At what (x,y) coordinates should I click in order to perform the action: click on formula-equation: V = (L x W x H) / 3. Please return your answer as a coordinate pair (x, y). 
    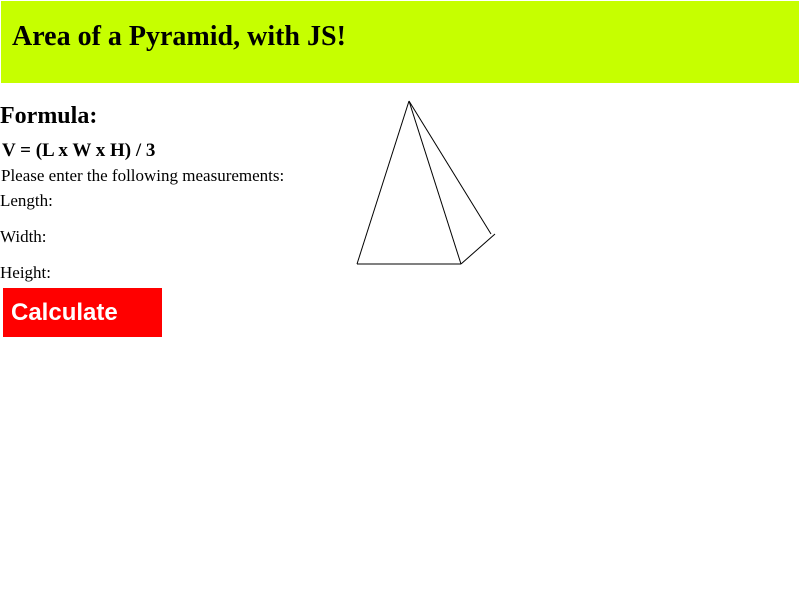
    Looking at the image, I should click on (79, 150).